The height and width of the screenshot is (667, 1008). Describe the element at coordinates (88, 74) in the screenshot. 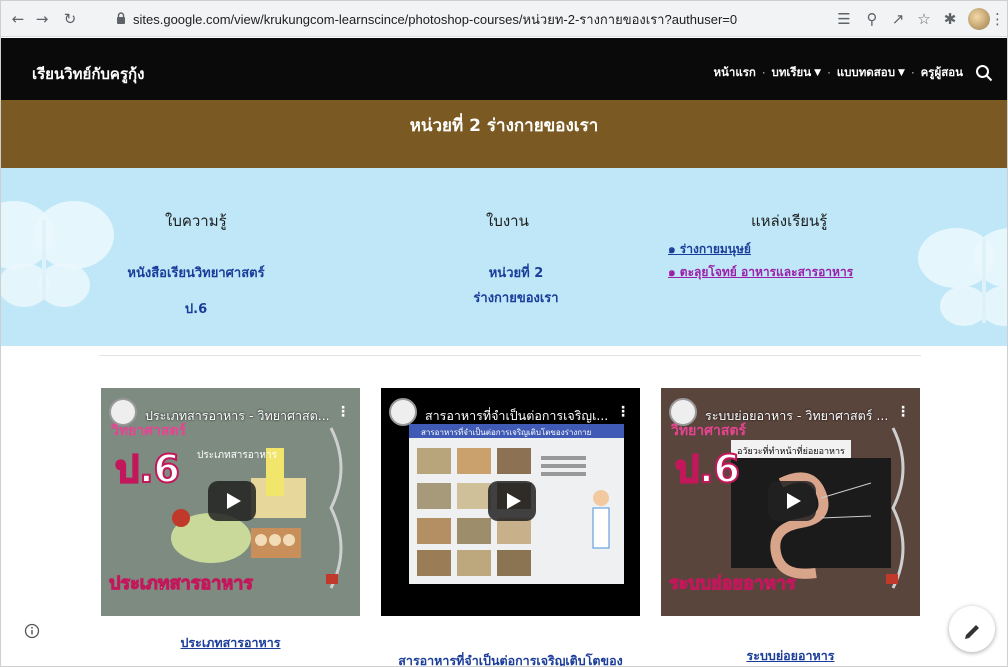

I see `site-title: เรียนวิทย์กับครูกุ้ง` at that location.